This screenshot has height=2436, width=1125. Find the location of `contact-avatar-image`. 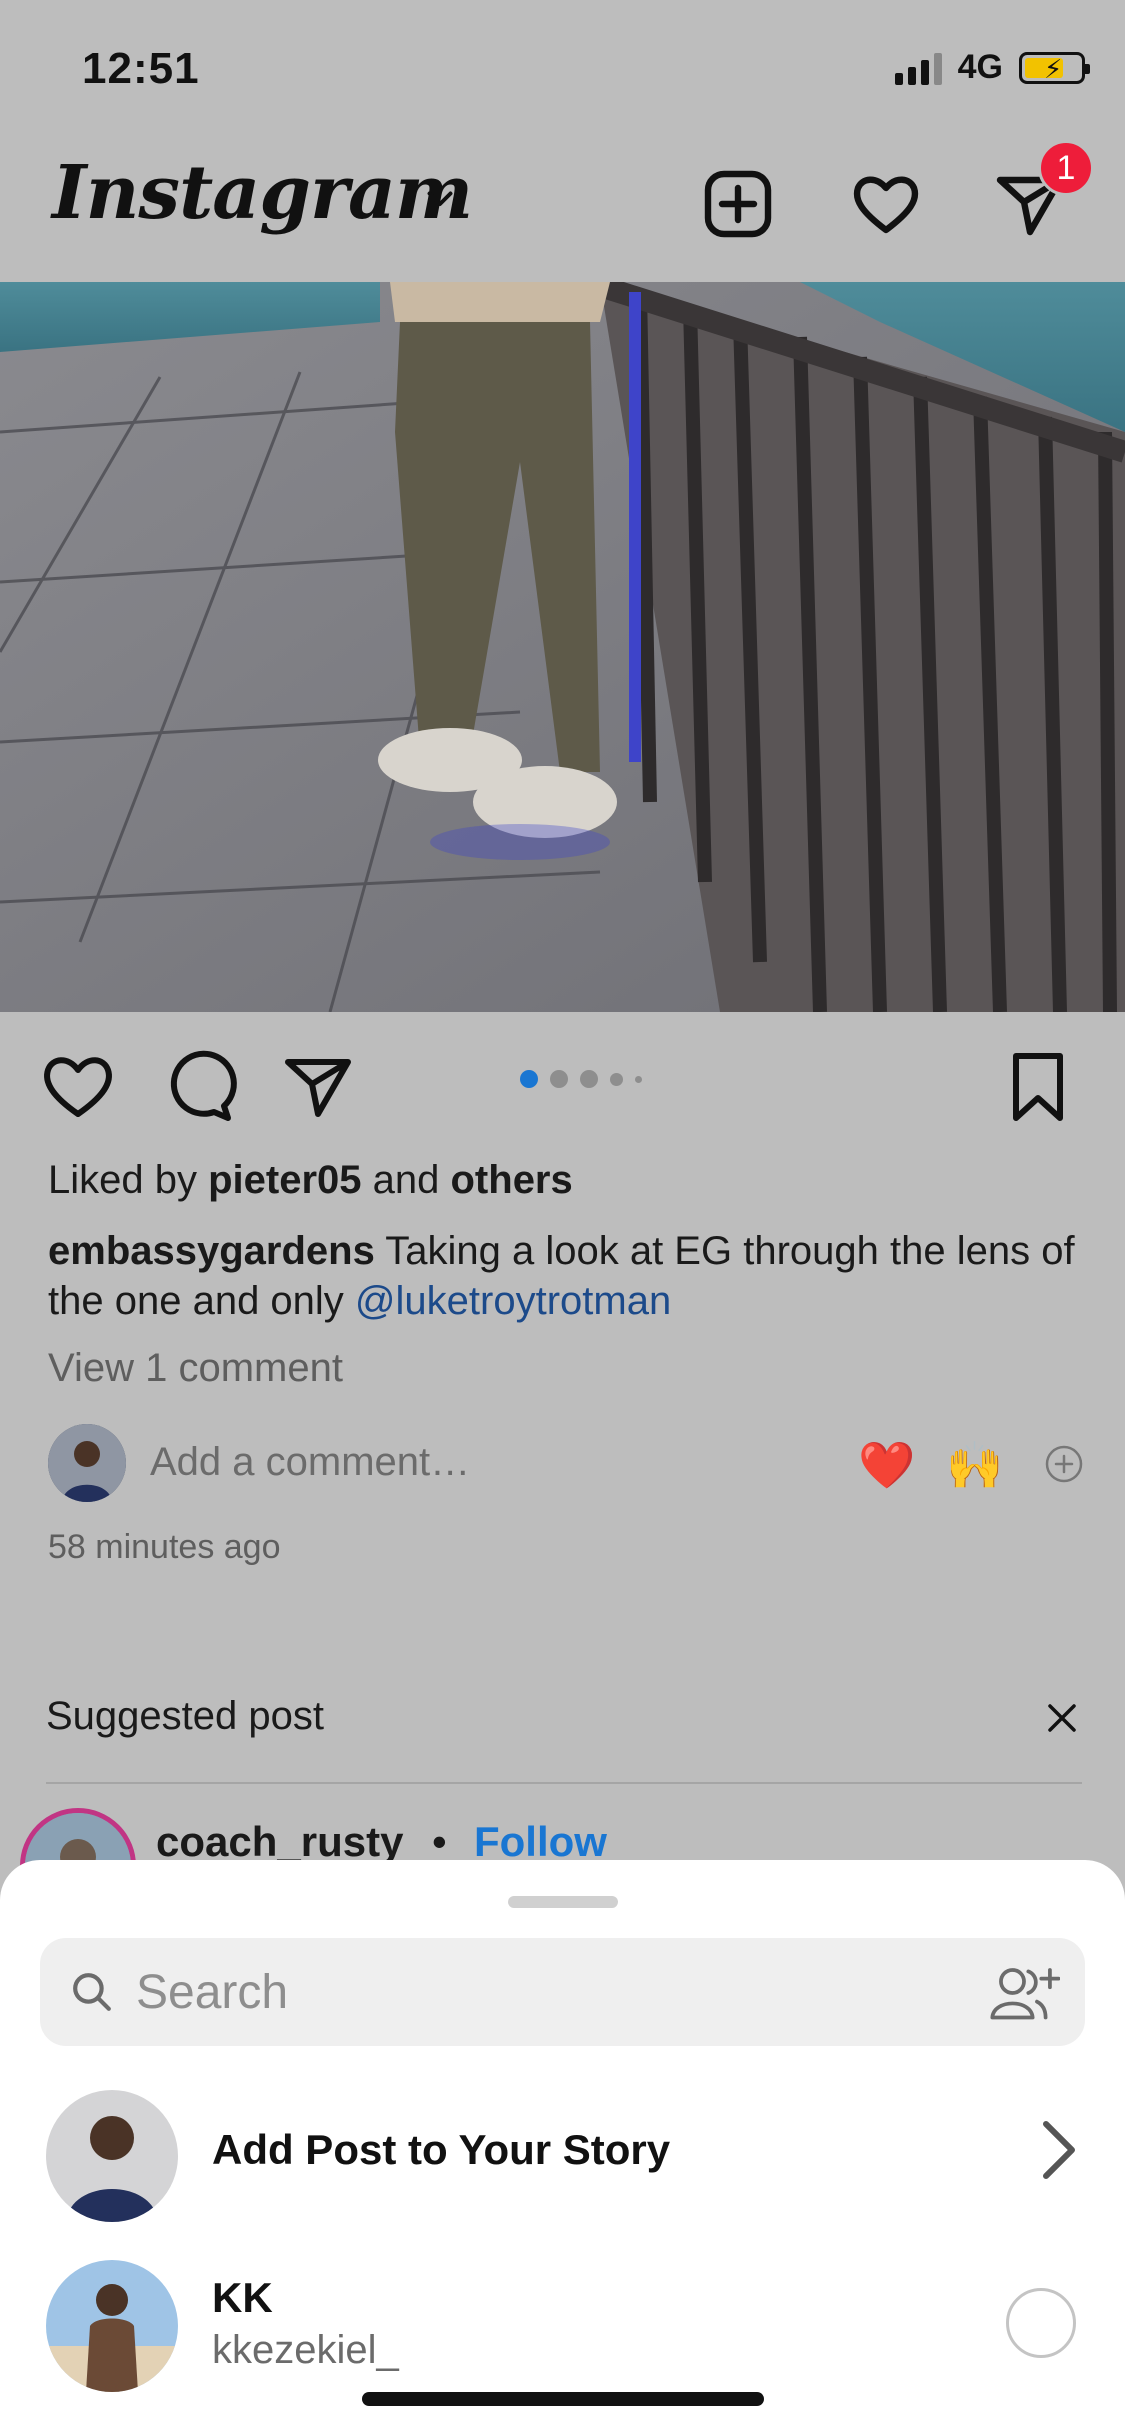

contact-avatar-image is located at coordinates (112, 2326).